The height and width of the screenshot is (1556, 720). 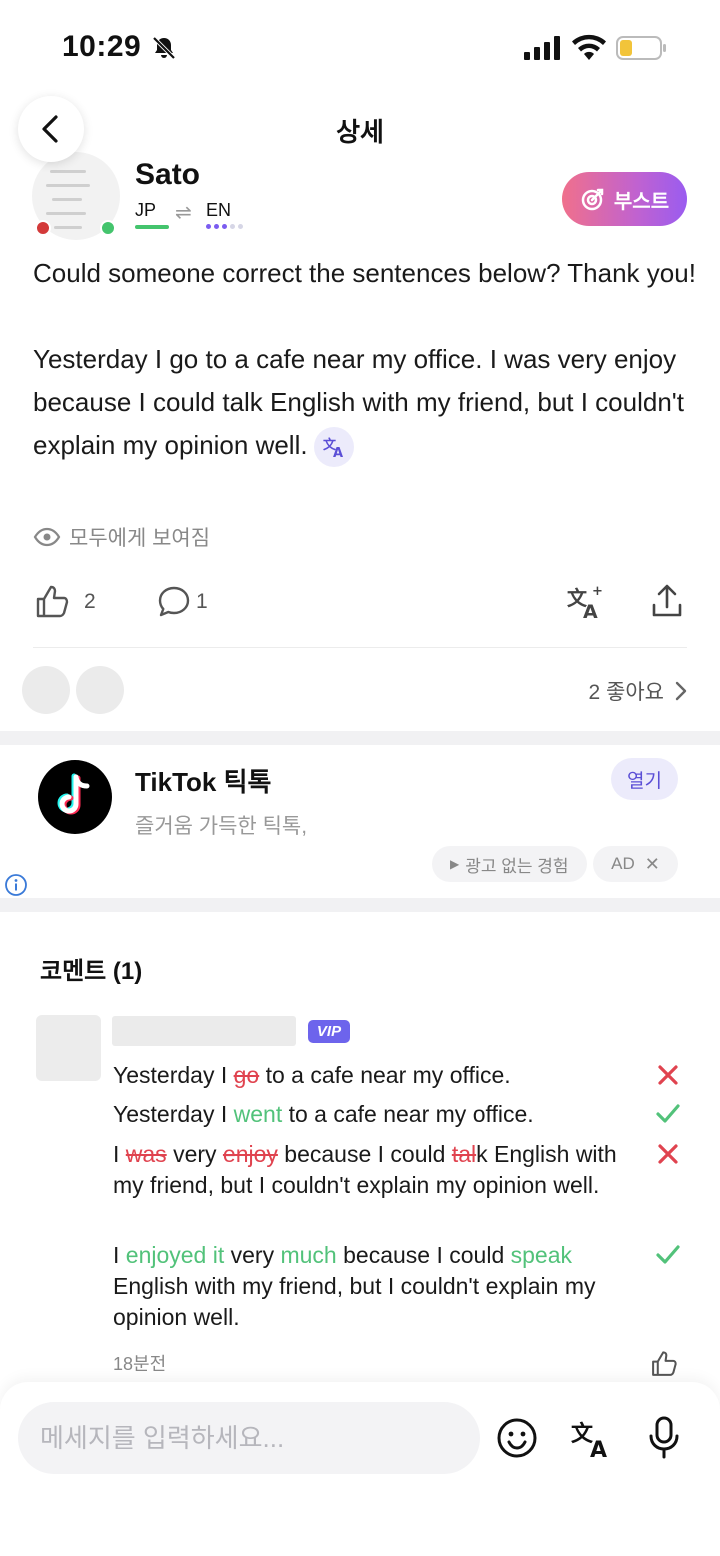 What do you see at coordinates (68, 1048) in the screenshot?
I see `commenter-avatar` at bounding box center [68, 1048].